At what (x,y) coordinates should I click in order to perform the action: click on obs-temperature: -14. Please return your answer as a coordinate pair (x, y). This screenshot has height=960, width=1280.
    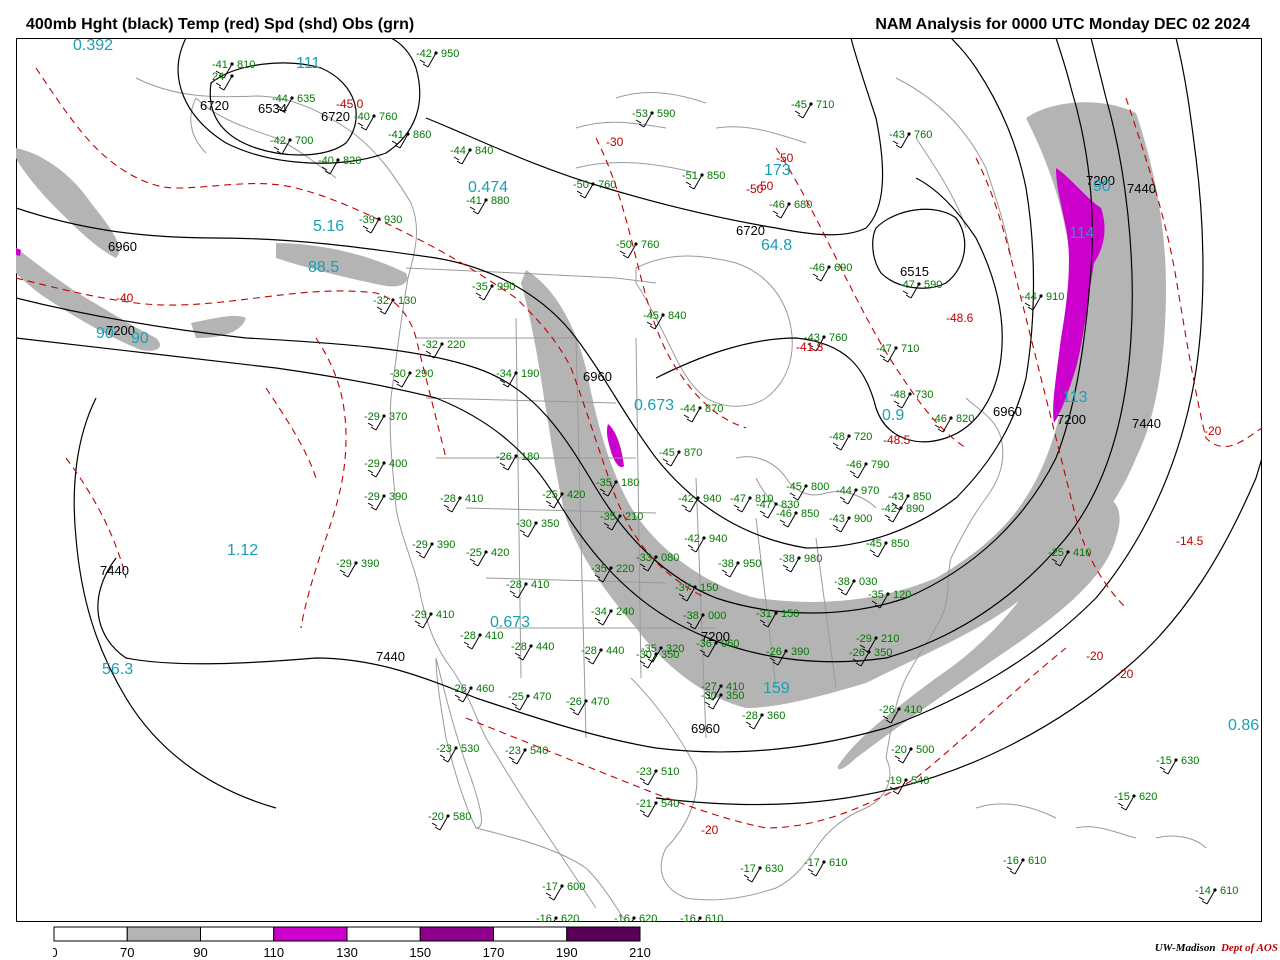
    Looking at the image, I should click on (1203, 891).